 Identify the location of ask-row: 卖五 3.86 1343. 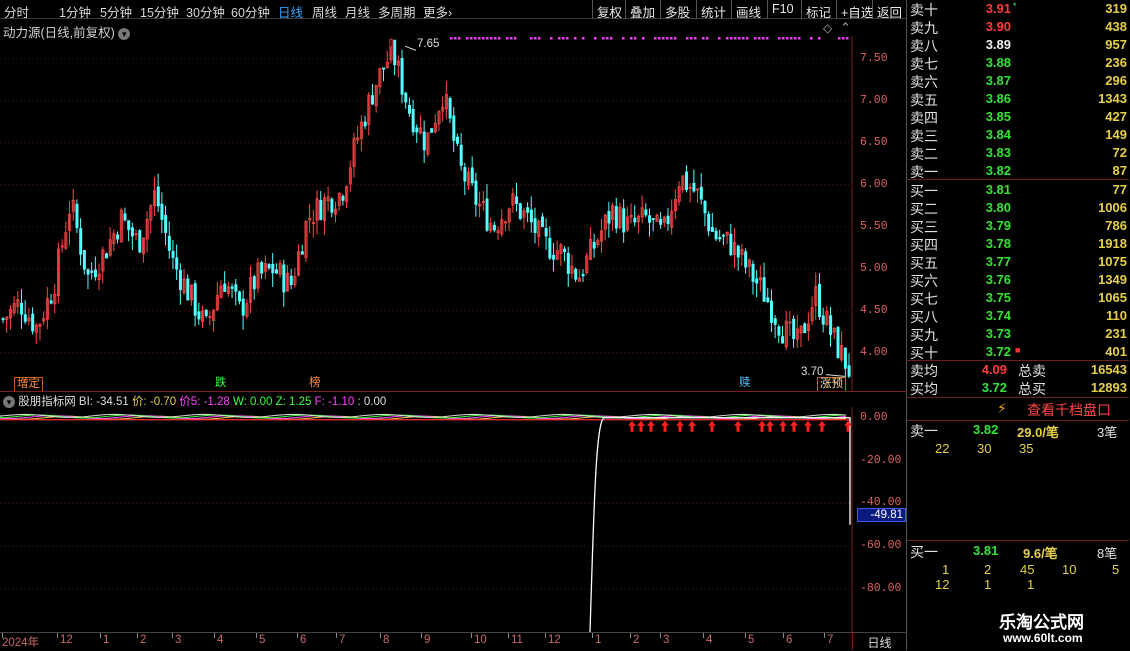
(1018, 99).